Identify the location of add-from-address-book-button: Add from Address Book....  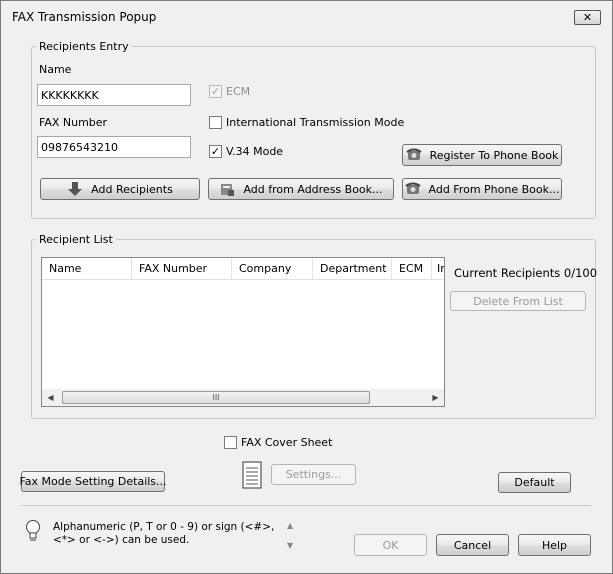
(301, 189).